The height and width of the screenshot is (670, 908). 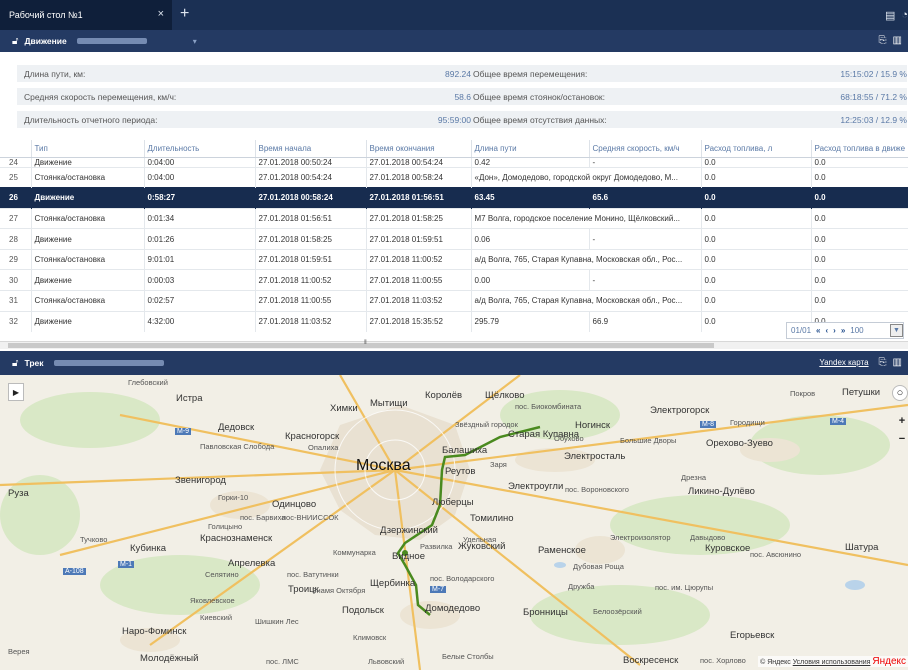 I want to click on col-header-avg-speed: Средняя скорость, км/ч, so click(x=644, y=149).